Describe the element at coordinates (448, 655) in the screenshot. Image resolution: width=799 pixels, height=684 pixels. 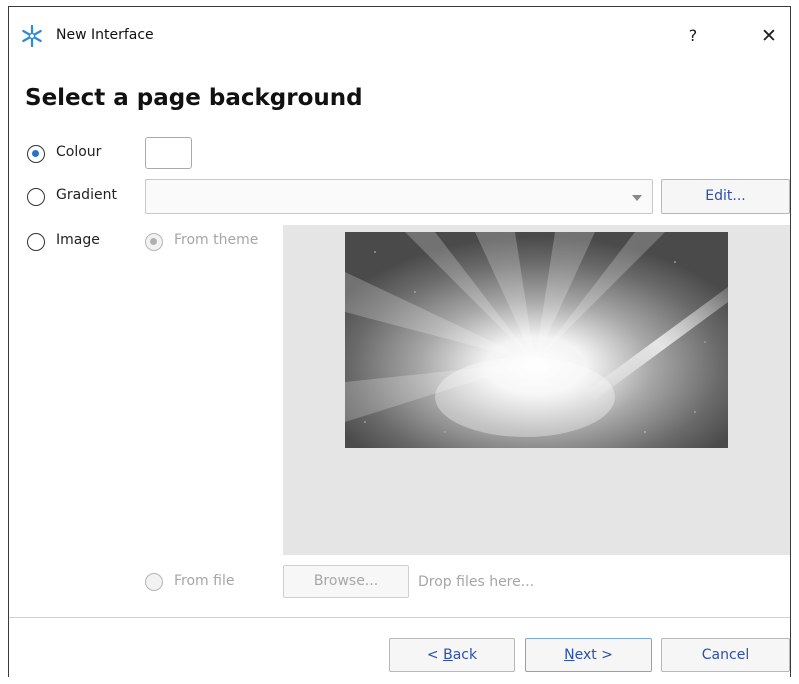
I see `back-button-accesskey: B` at that location.